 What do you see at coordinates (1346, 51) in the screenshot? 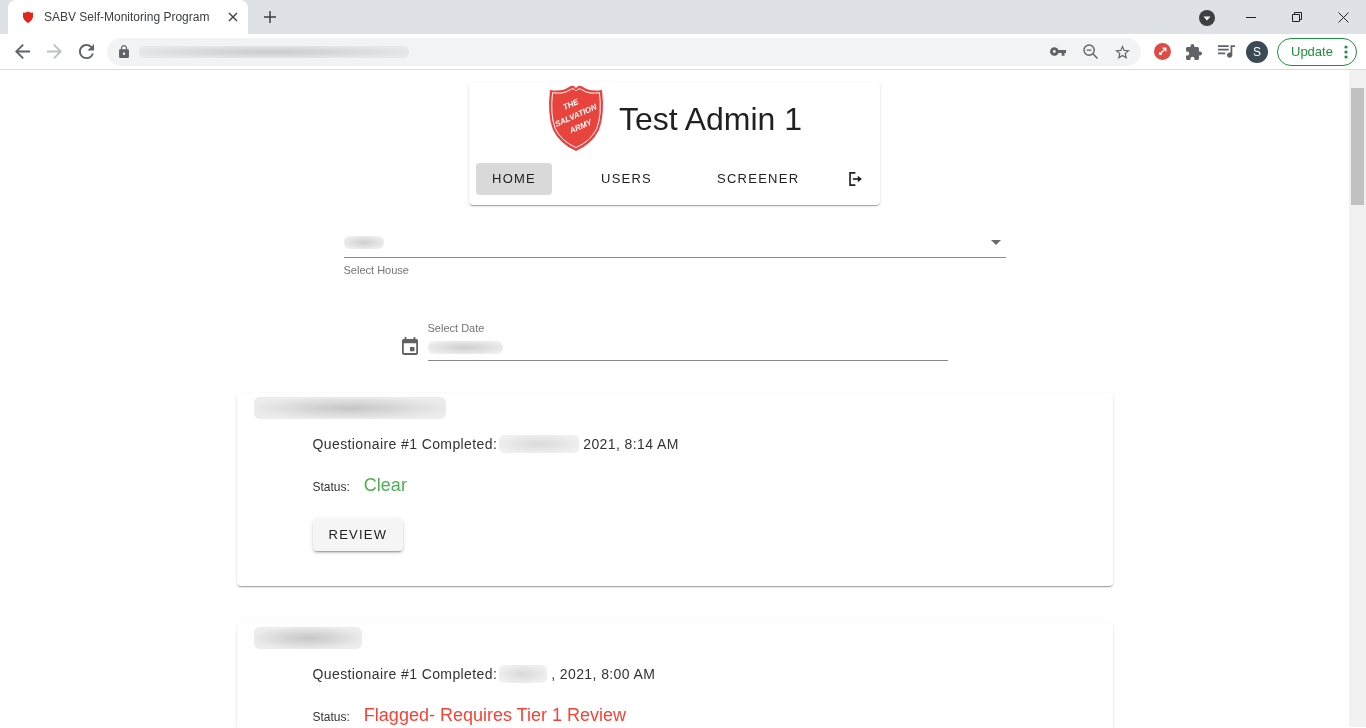
I see `more-options-icon` at bounding box center [1346, 51].